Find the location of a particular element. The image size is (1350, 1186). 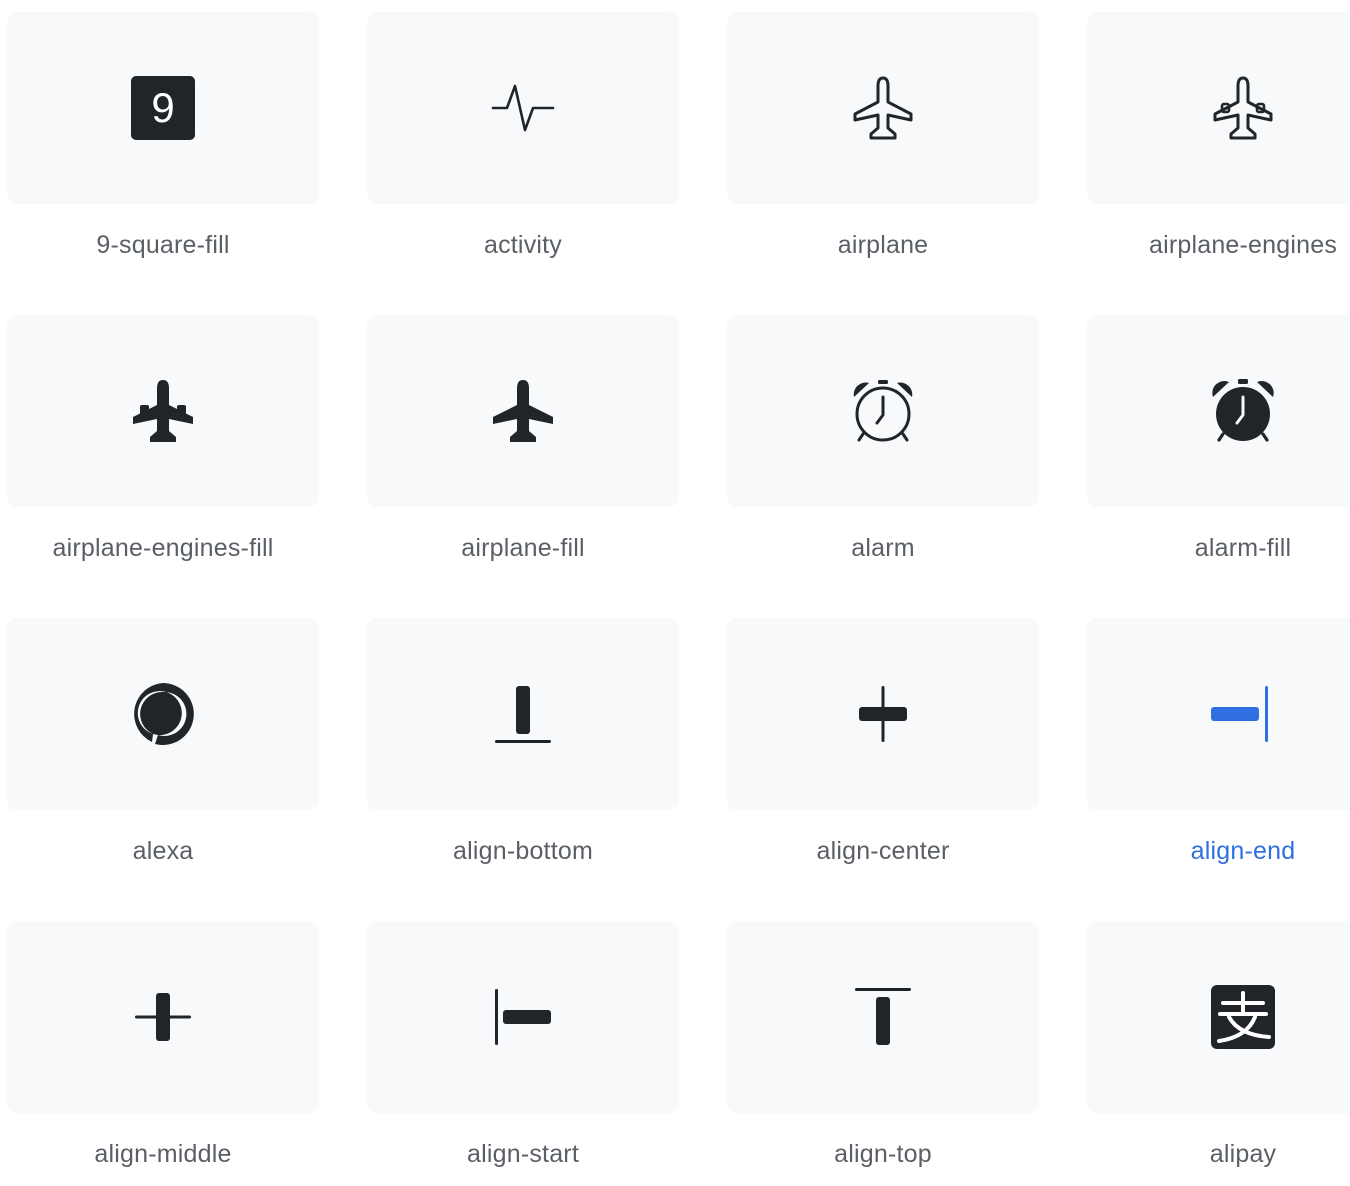

icon-label: align-bottom is located at coordinates (523, 851).